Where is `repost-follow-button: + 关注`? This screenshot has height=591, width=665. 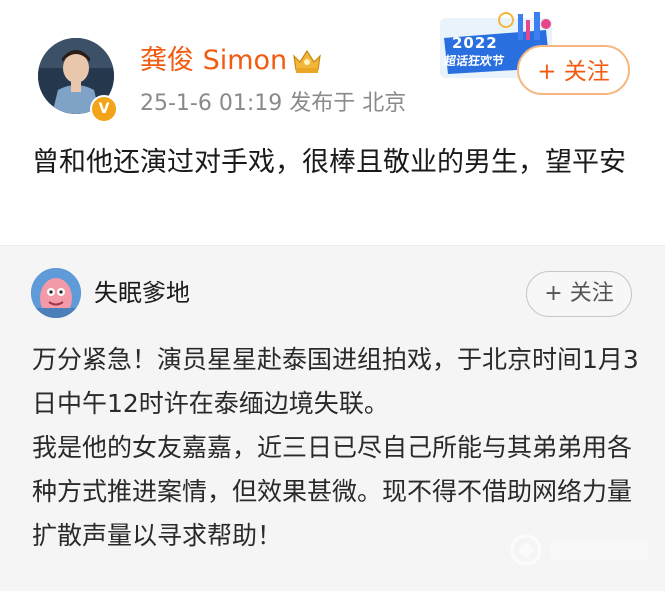
repost-follow-button: + 关注 is located at coordinates (579, 294).